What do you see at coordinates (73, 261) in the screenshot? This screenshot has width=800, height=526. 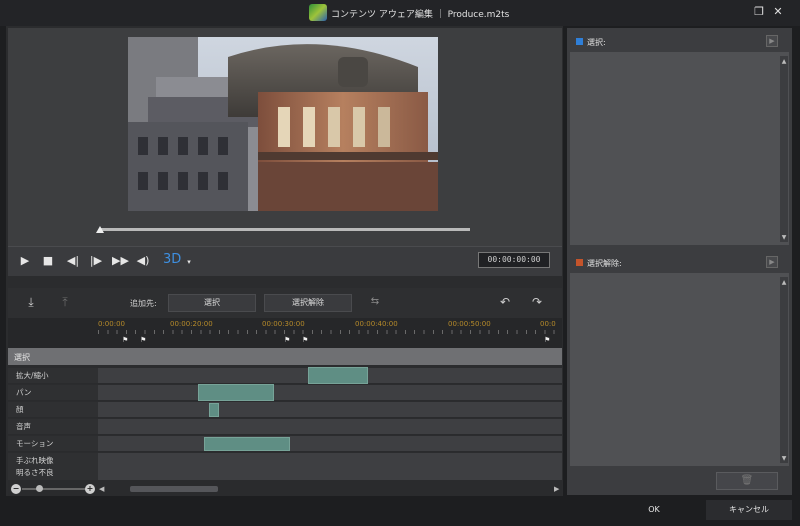 I see `previous-frame-icon: ◀|` at bounding box center [73, 261].